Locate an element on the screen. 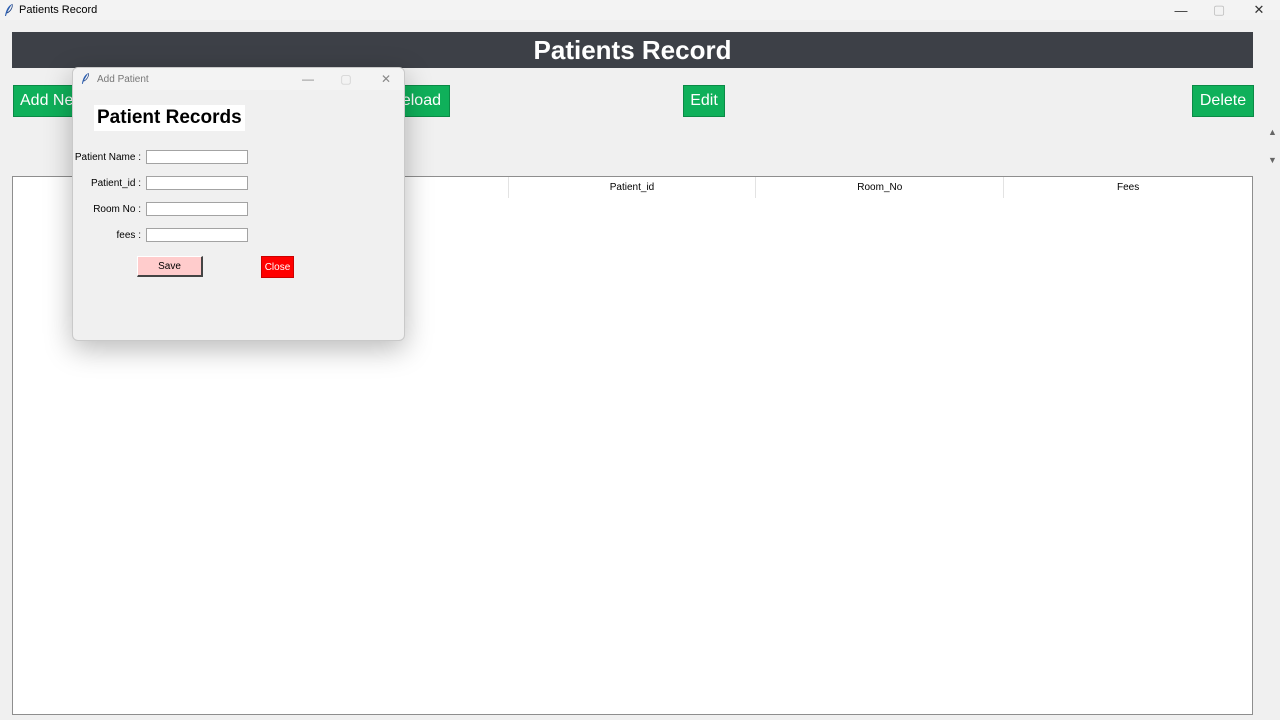  page-title: Patients Record is located at coordinates (632, 49).